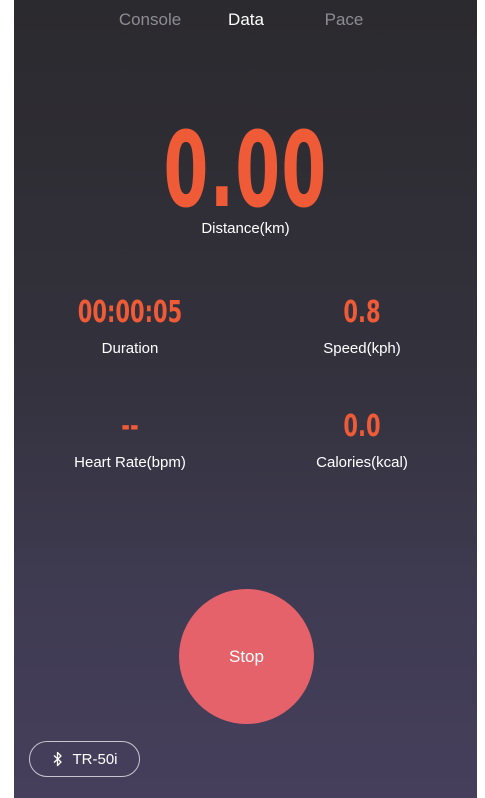 The image size is (485, 798). I want to click on heart-rate-metric: -- Heart Rate(bpm), so click(130, 440).